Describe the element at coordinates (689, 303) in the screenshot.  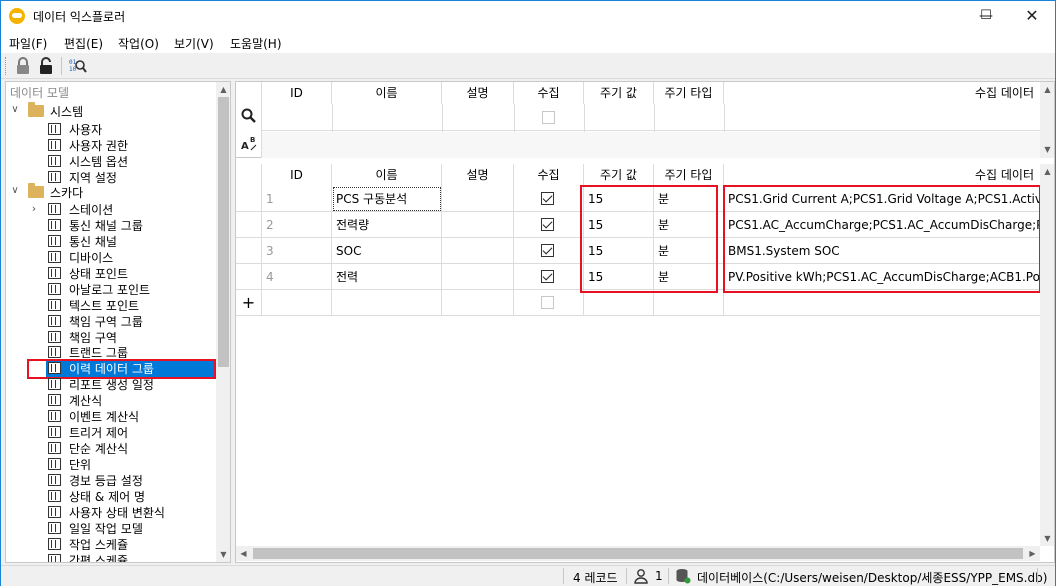
I see `new-row-period-type` at that location.